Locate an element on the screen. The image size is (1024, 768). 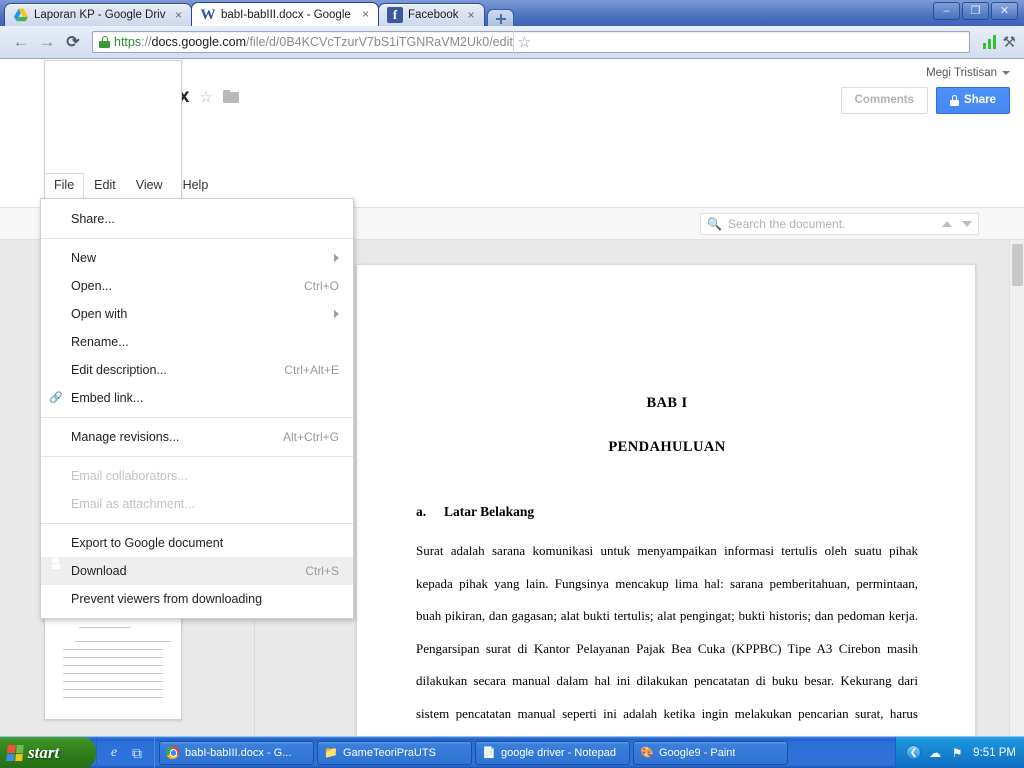
save-floppy-icon is located at coordinates (56, 571).